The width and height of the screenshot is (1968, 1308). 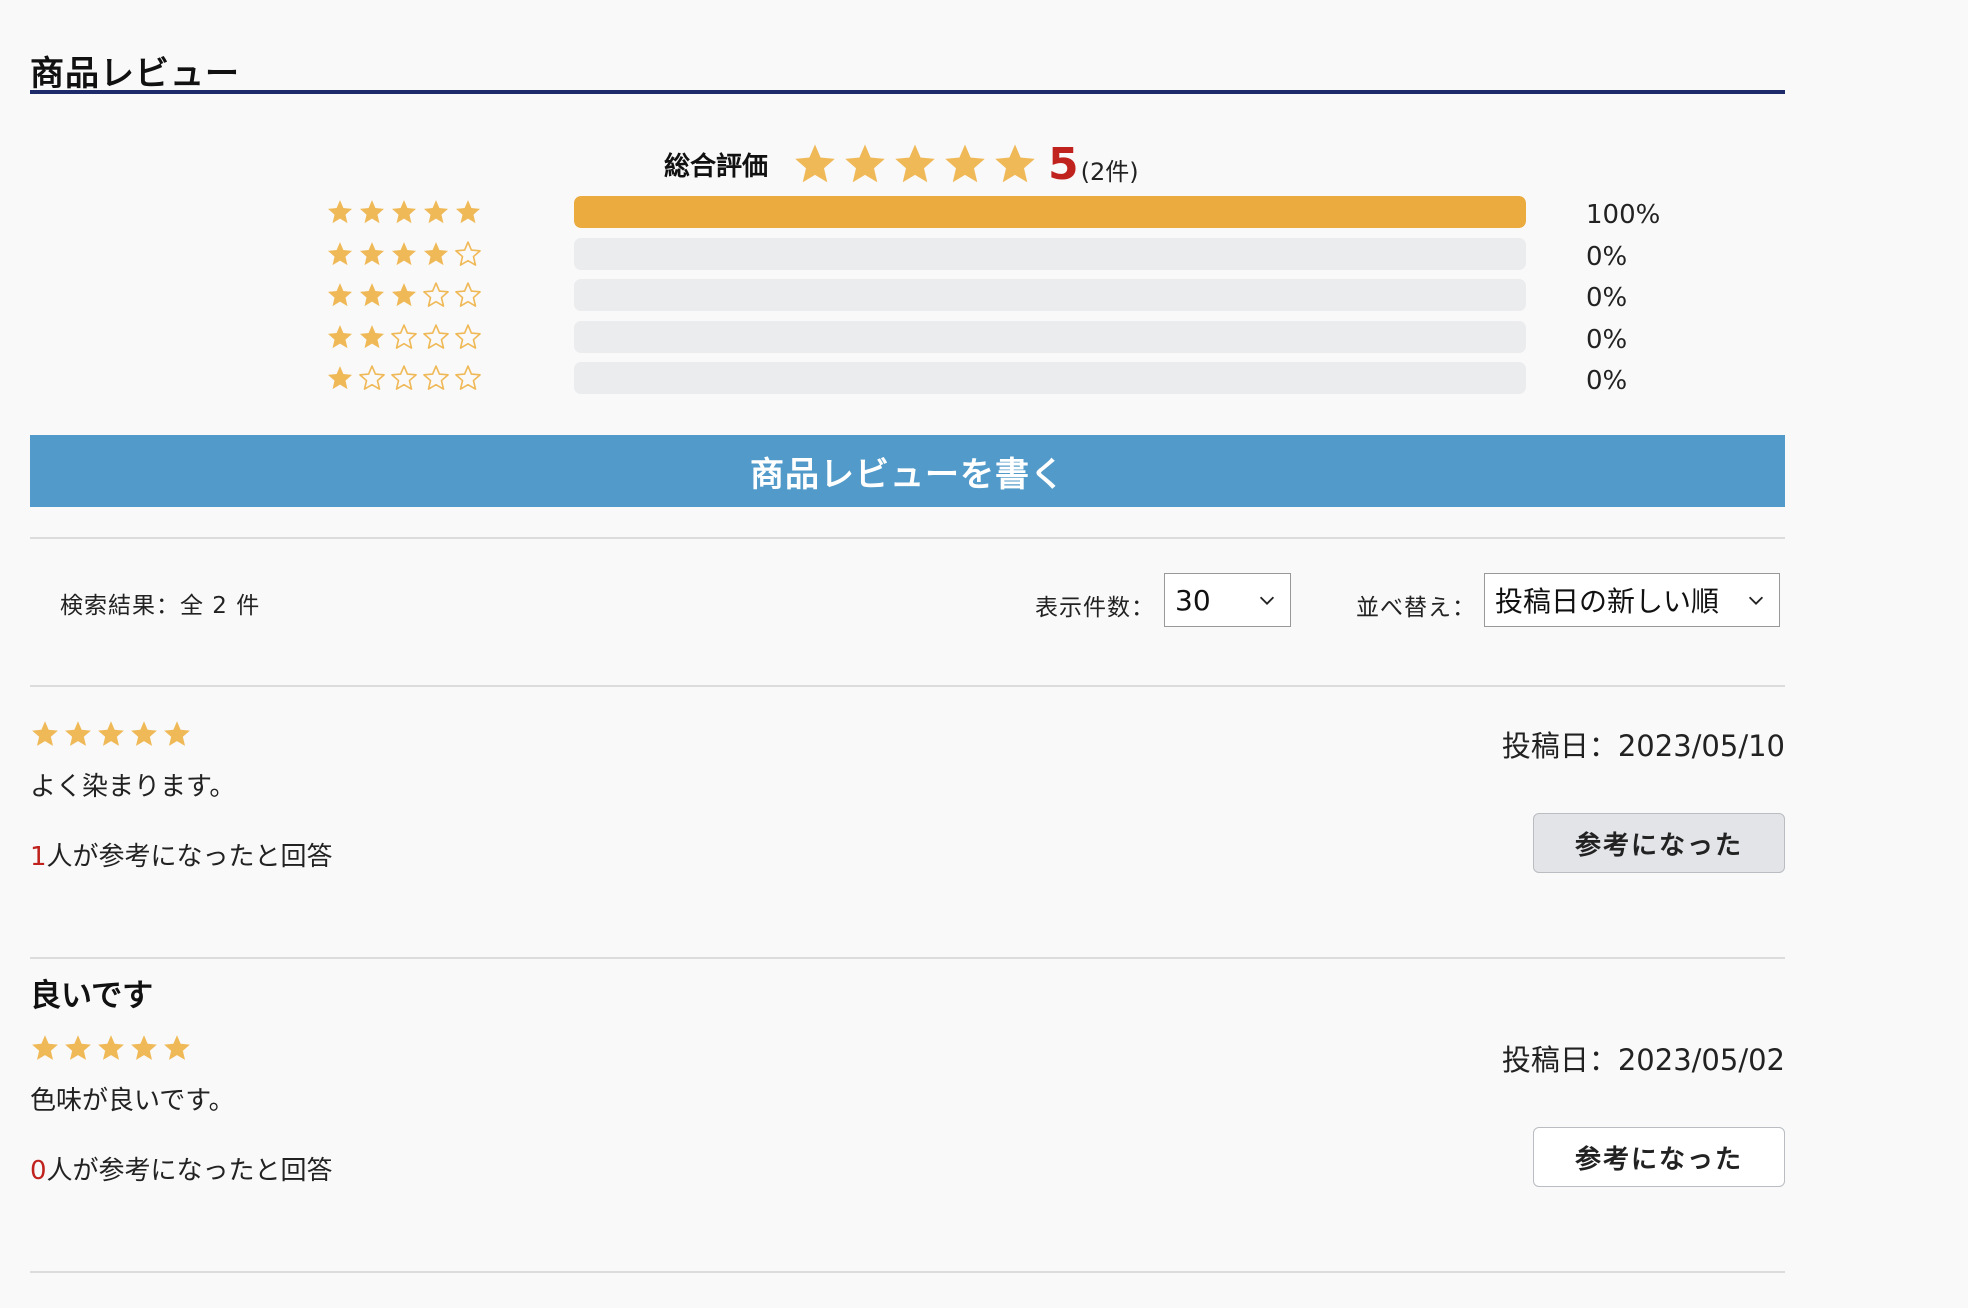 I want to click on write-review-button: 商品レビューを書く, so click(x=907, y=471).